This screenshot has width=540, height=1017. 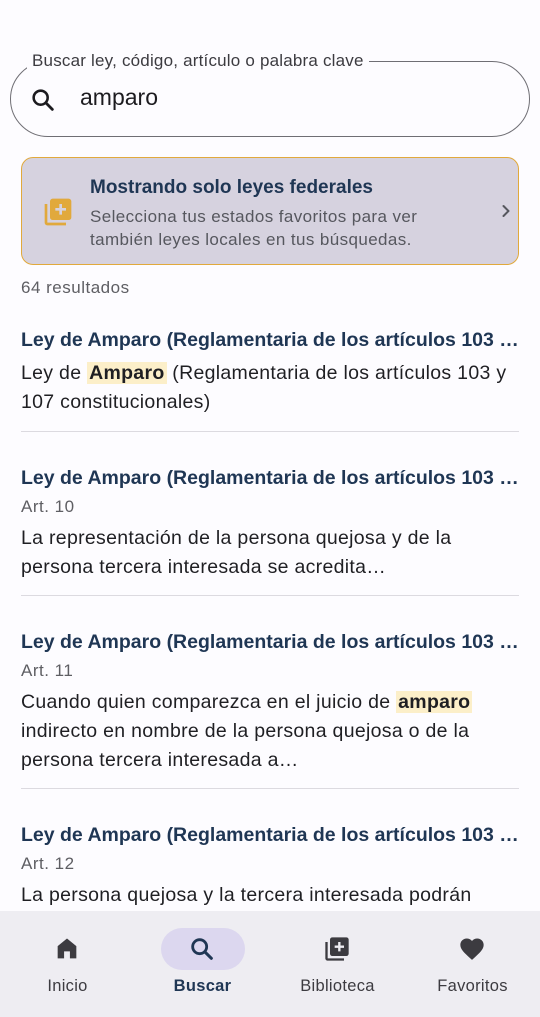 What do you see at coordinates (434, 702) in the screenshot?
I see `search-highlight: amparo` at bounding box center [434, 702].